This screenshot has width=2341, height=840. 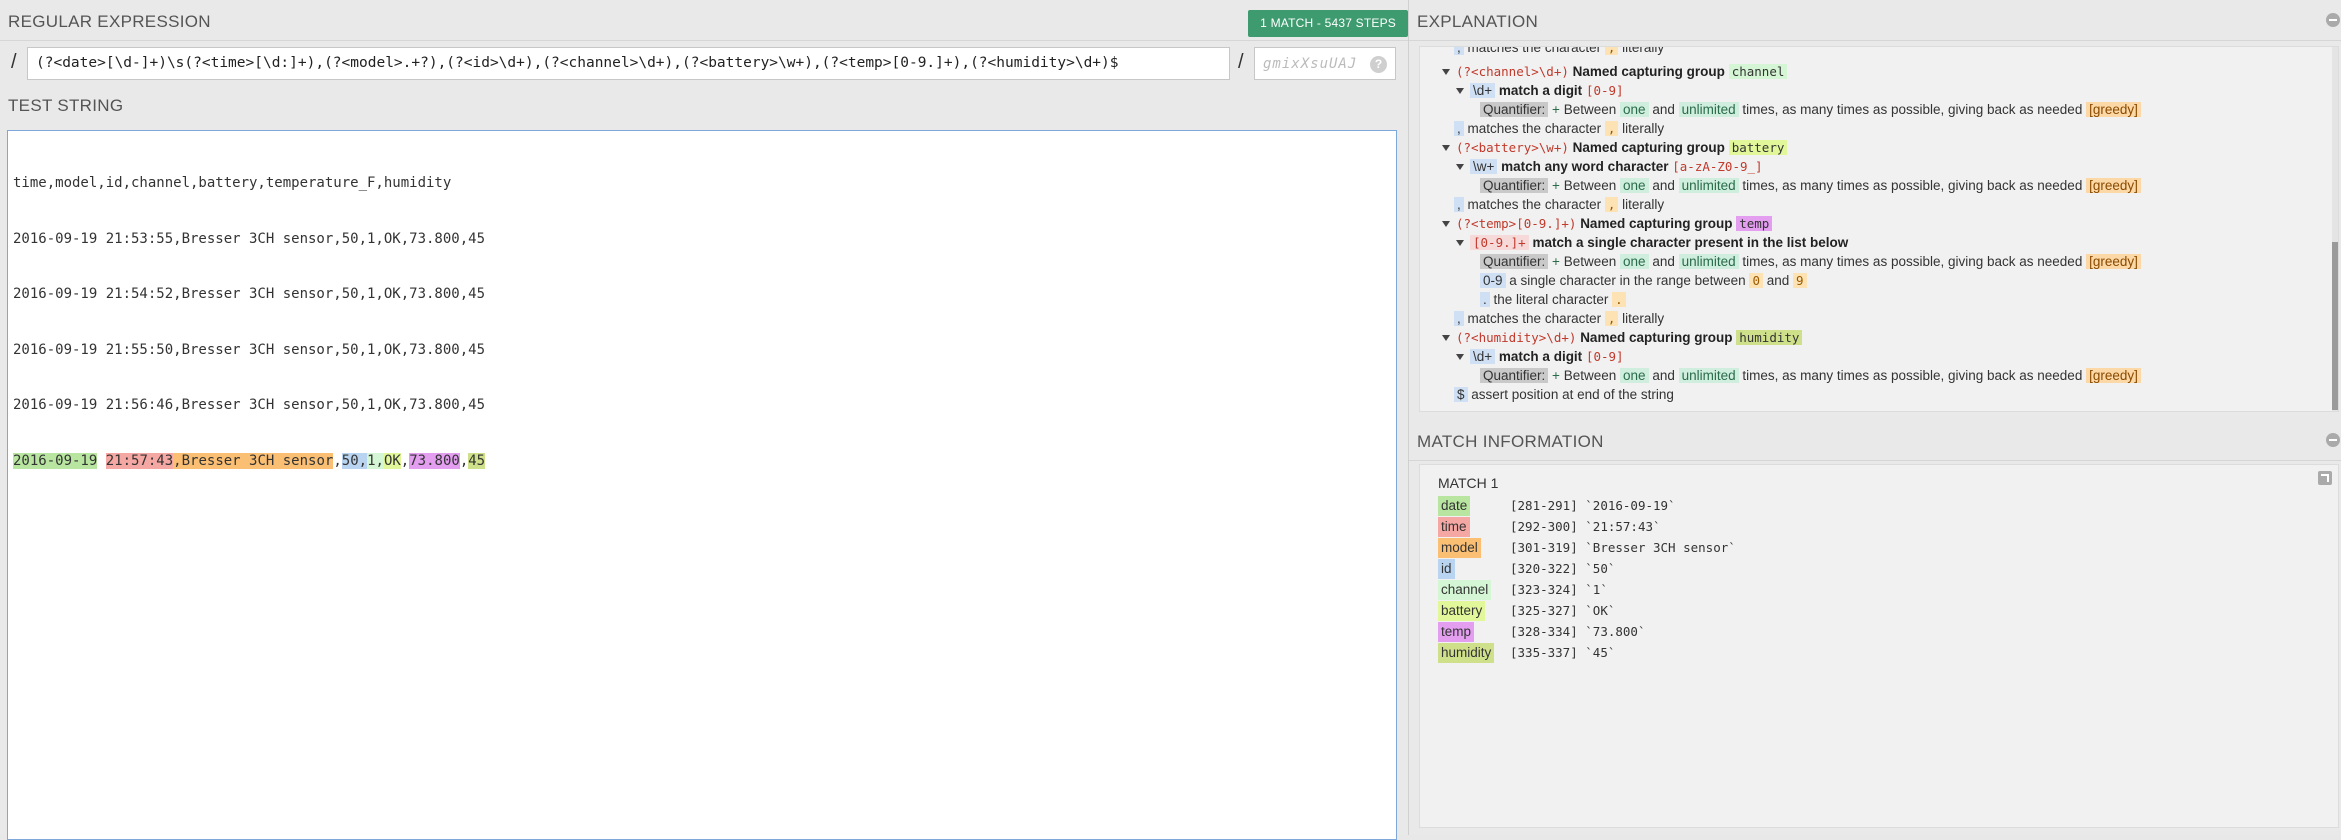 What do you see at coordinates (2335, 229) in the screenshot?
I see `explanation-scrollbar` at bounding box center [2335, 229].